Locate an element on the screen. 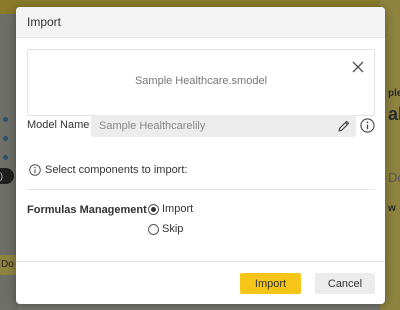 This screenshot has height=310, width=400. model-name-field is located at coordinates (223, 126).